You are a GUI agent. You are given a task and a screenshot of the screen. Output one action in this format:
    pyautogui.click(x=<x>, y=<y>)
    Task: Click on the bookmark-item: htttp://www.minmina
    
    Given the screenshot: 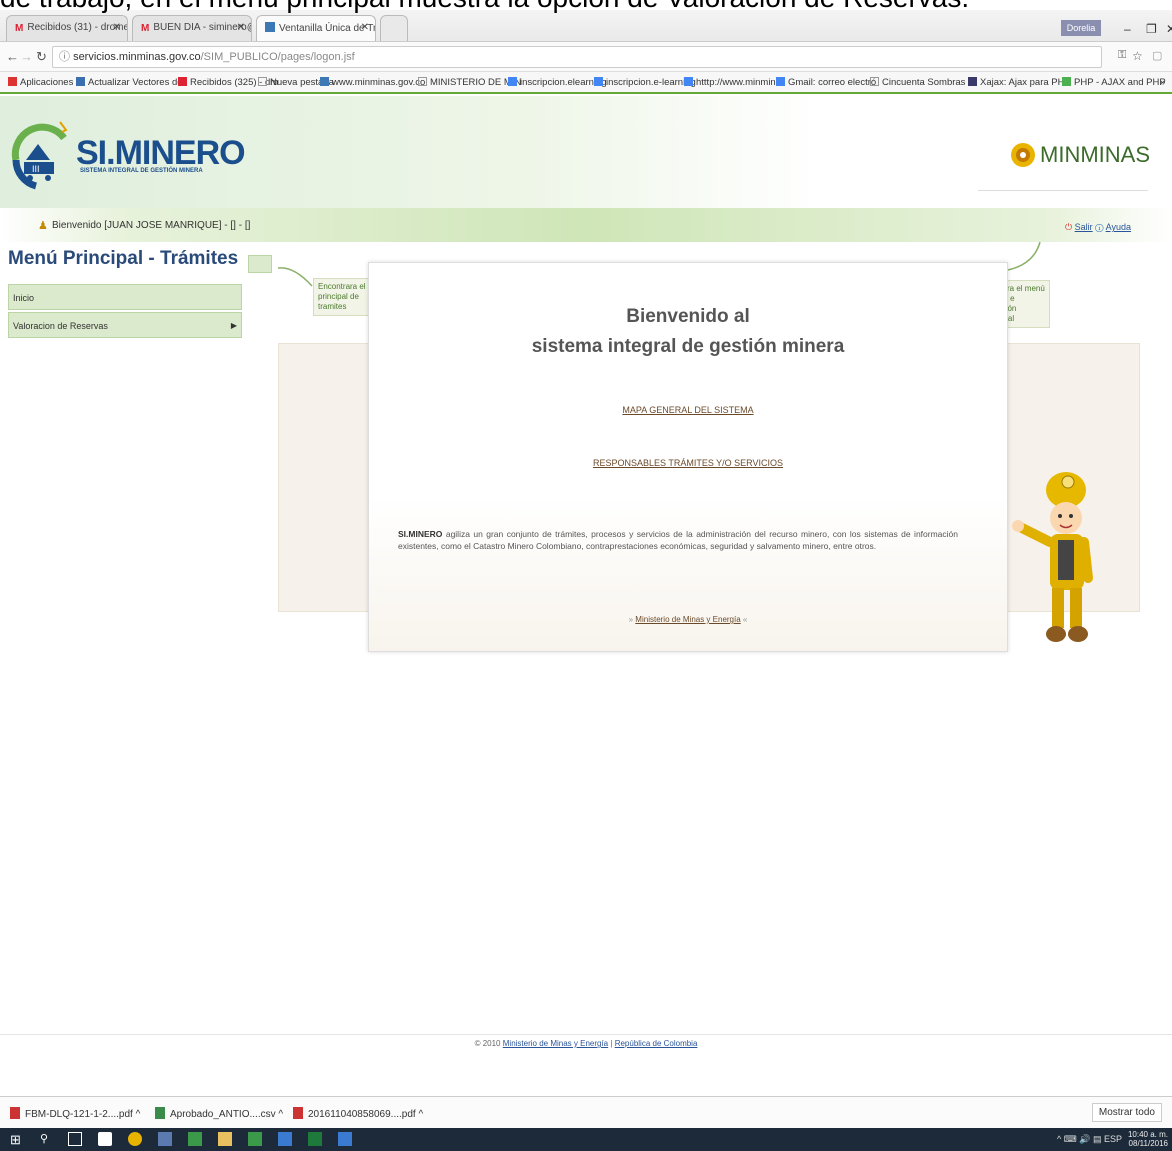 What is the action you would take?
    pyautogui.click(x=732, y=82)
    